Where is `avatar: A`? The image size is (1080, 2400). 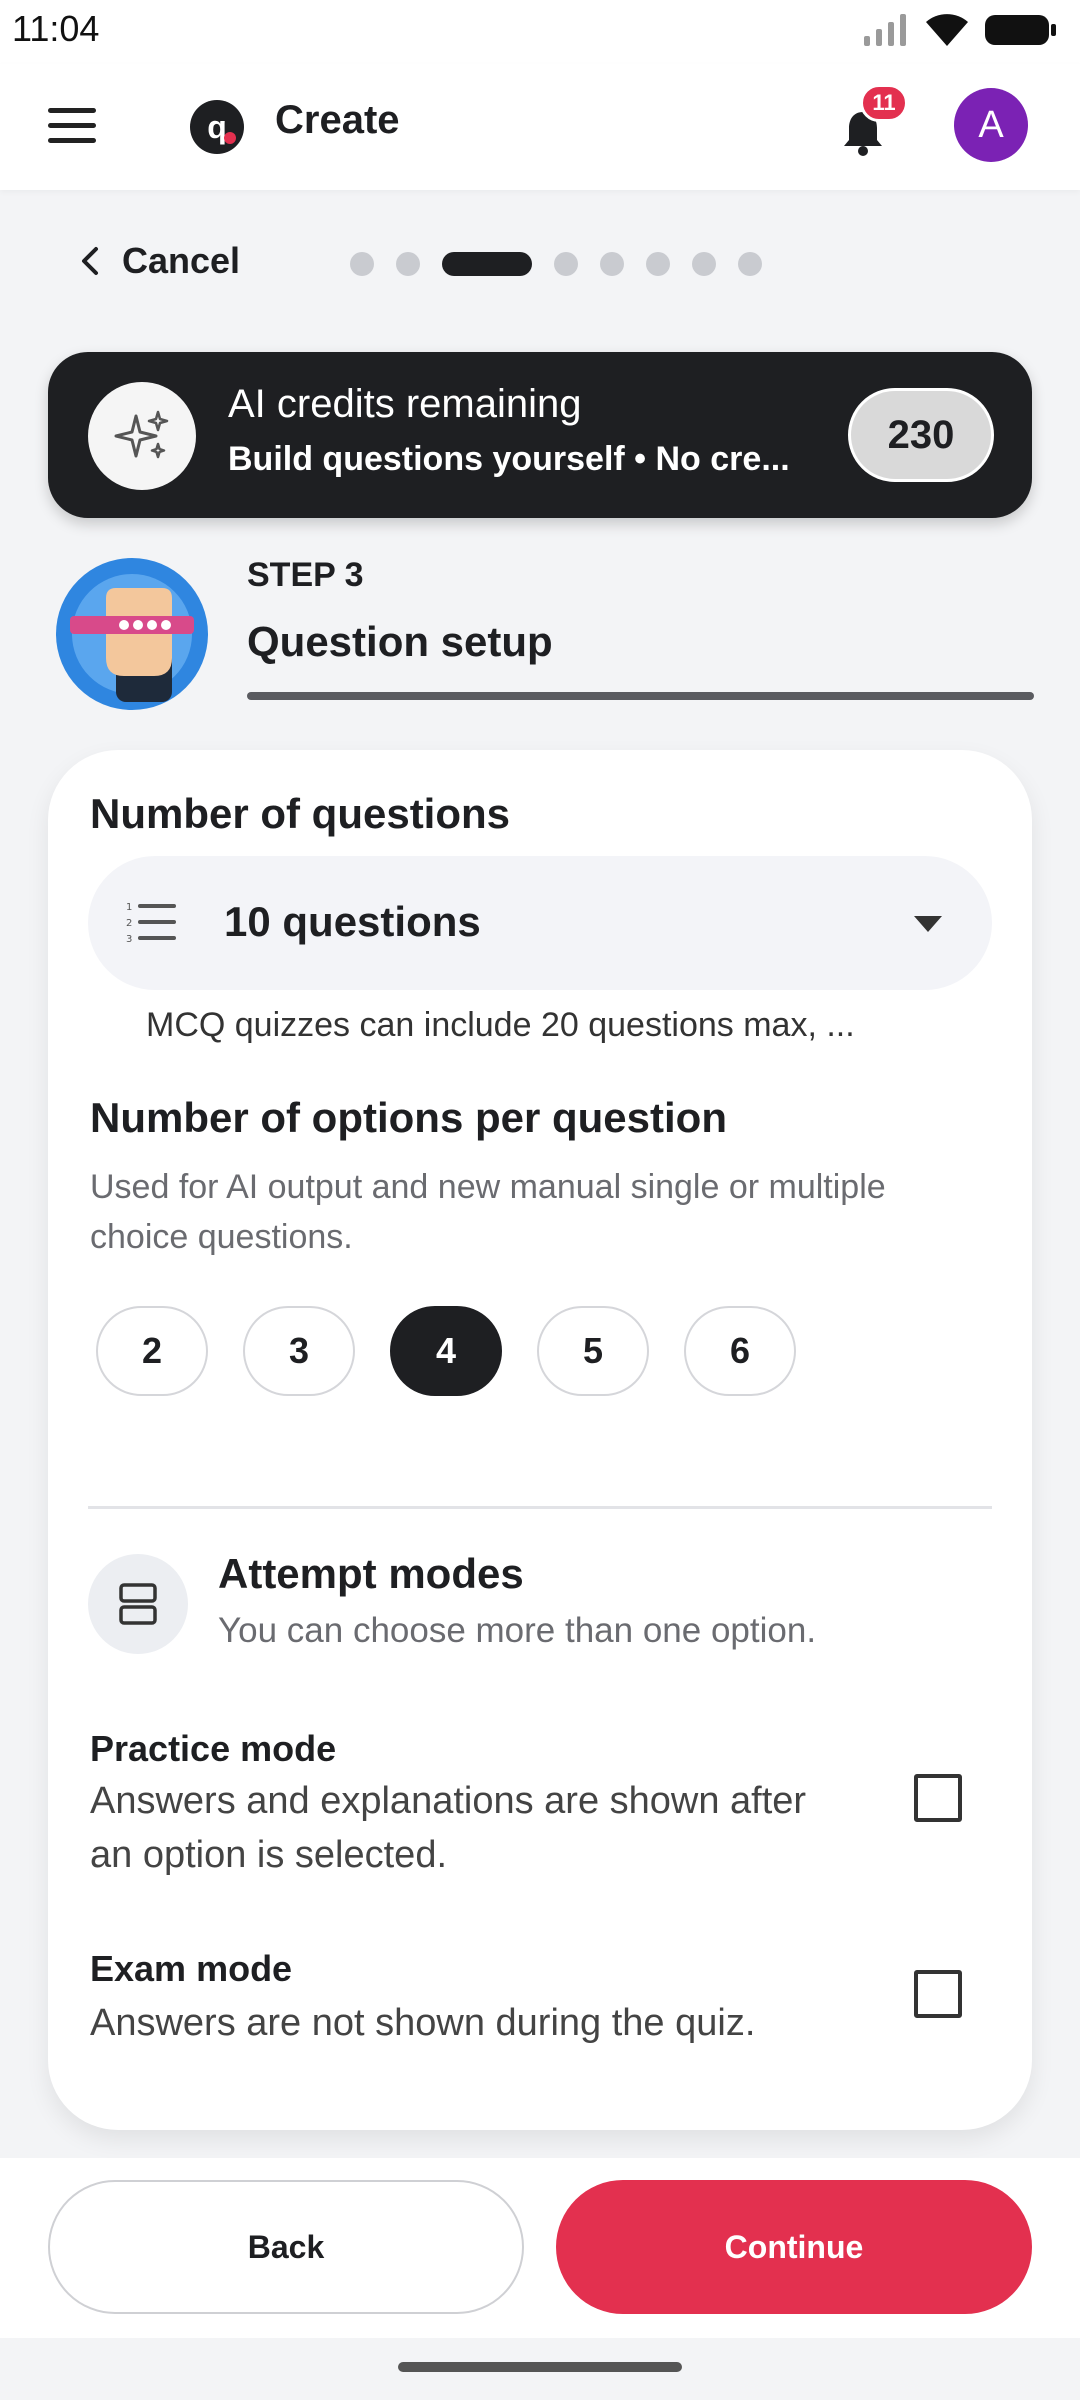 avatar: A is located at coordinates (991, 125).